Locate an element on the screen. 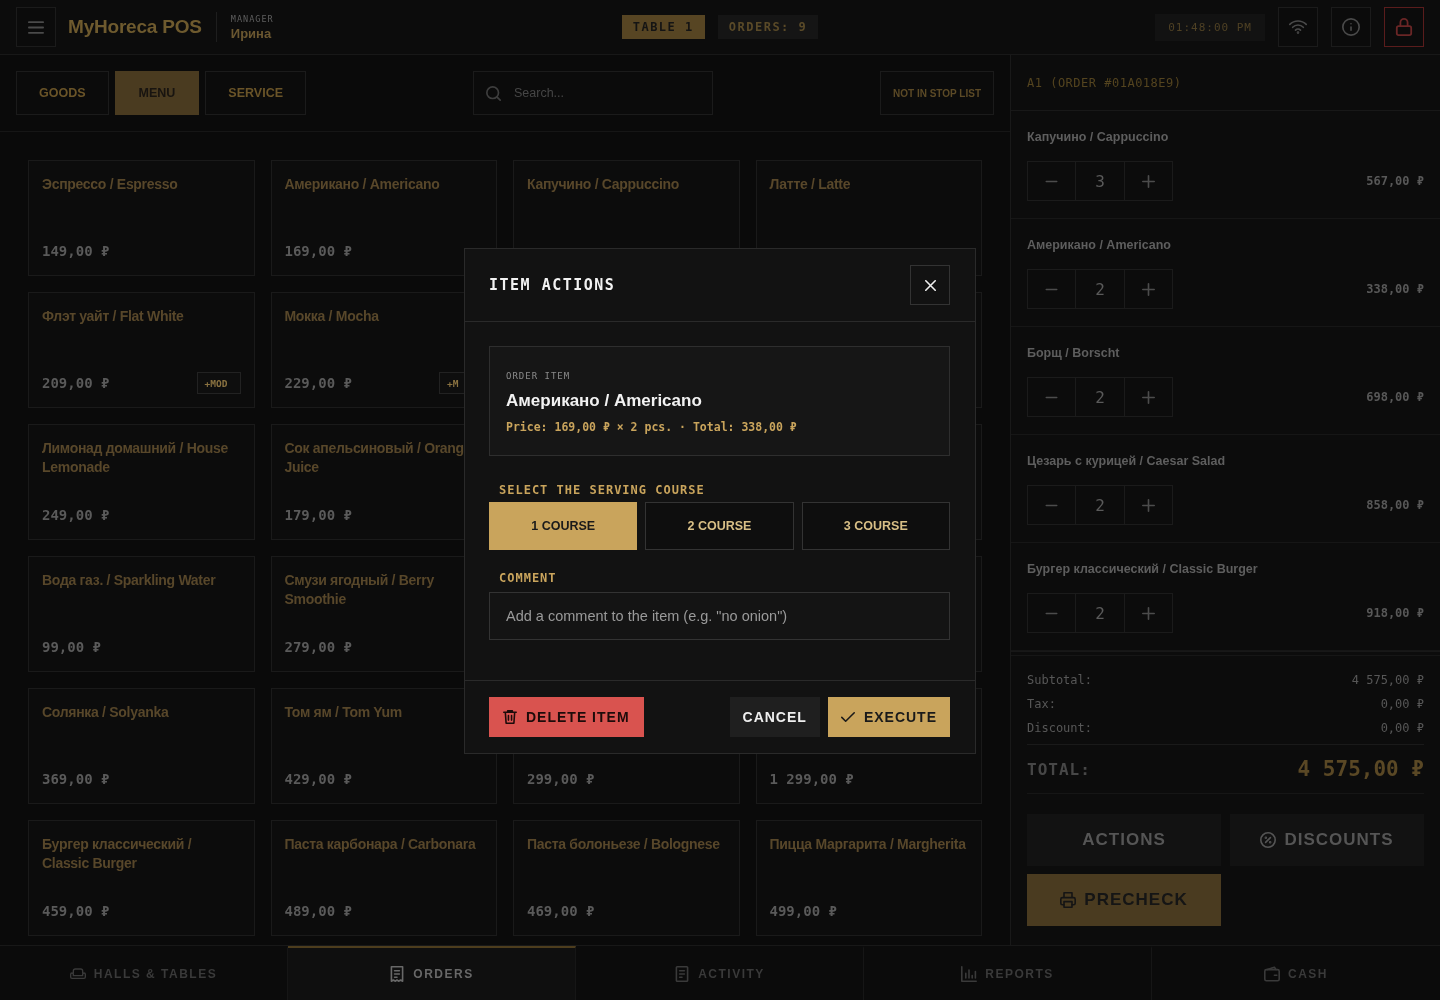  product-price: 179,00 ₽ is located at coordinates (318, 515).